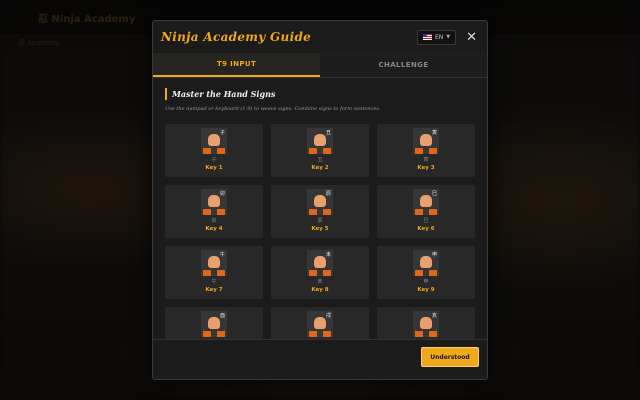 This screenshot has width=640, height=400. I want to click on section-title: Master the Hand Signs, so click(320, 94).